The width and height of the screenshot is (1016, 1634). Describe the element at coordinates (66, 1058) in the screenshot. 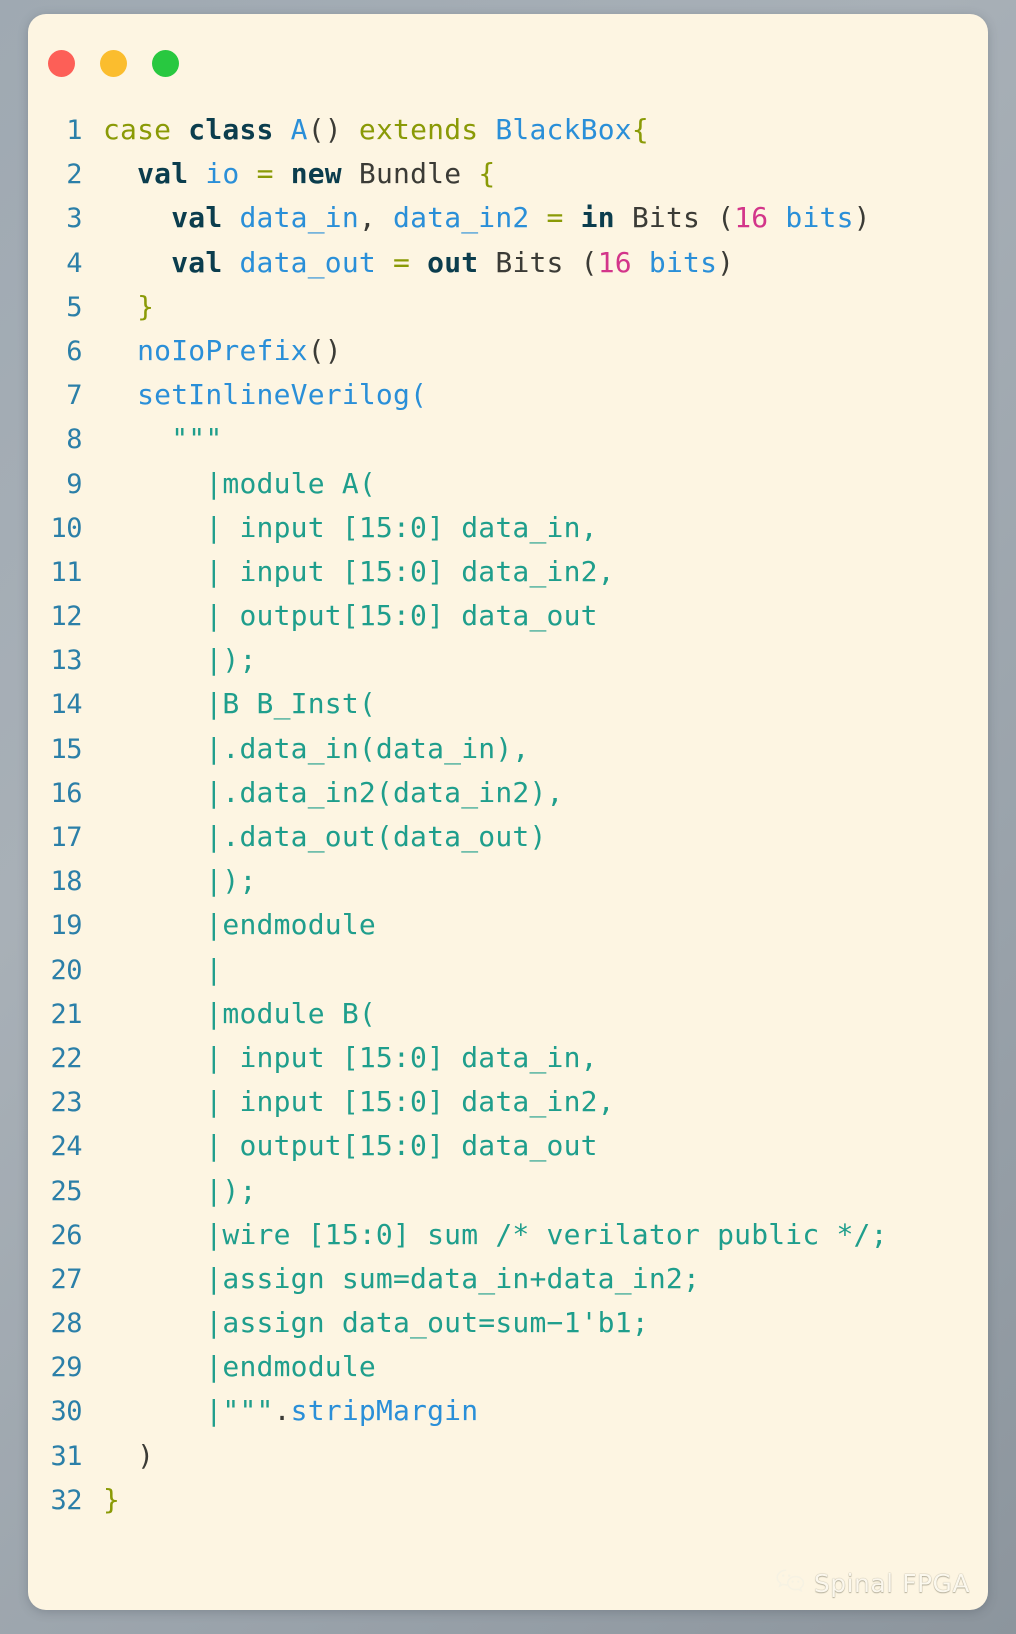

I see `line-number: 22` at that location.